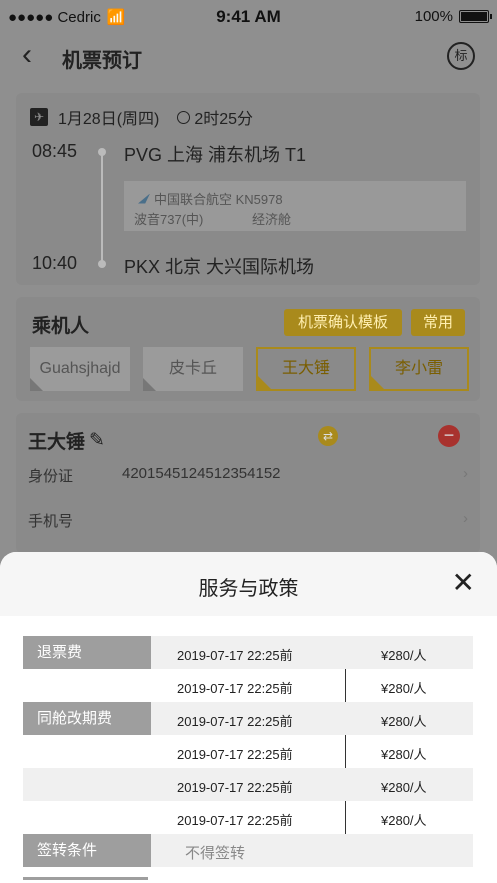 The height and width of the screenshot is (883, 497). I want to click on sheet-title: 服务与政策, so click(248, 589).